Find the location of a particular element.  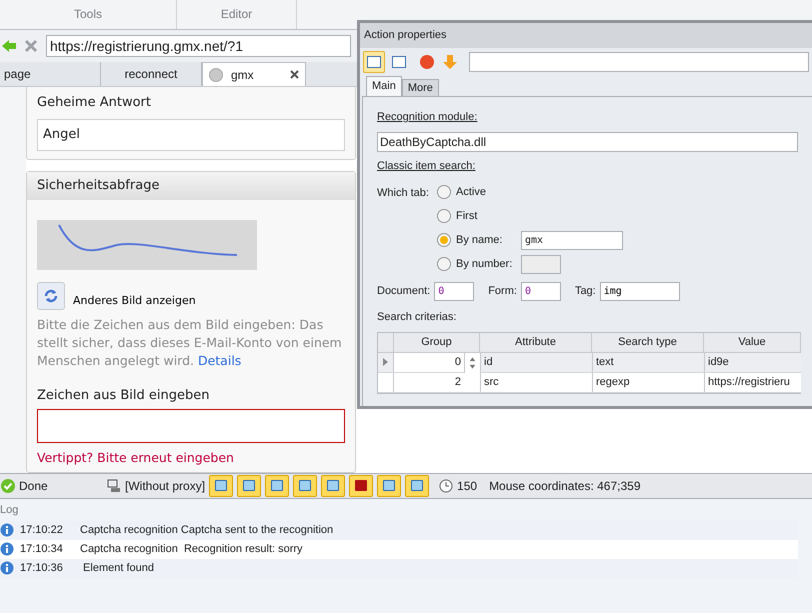

radio-label: First is located at coordinates (467, 216).